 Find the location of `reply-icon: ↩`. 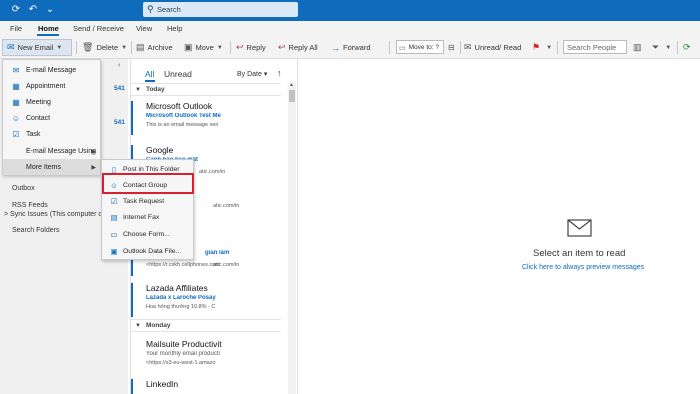

reply-icon: ↩ is located at coordinates (240, 47).